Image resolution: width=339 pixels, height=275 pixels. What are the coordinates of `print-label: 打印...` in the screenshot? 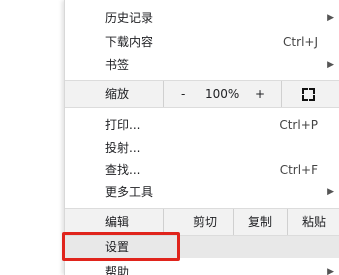 It's located at (123, 125).